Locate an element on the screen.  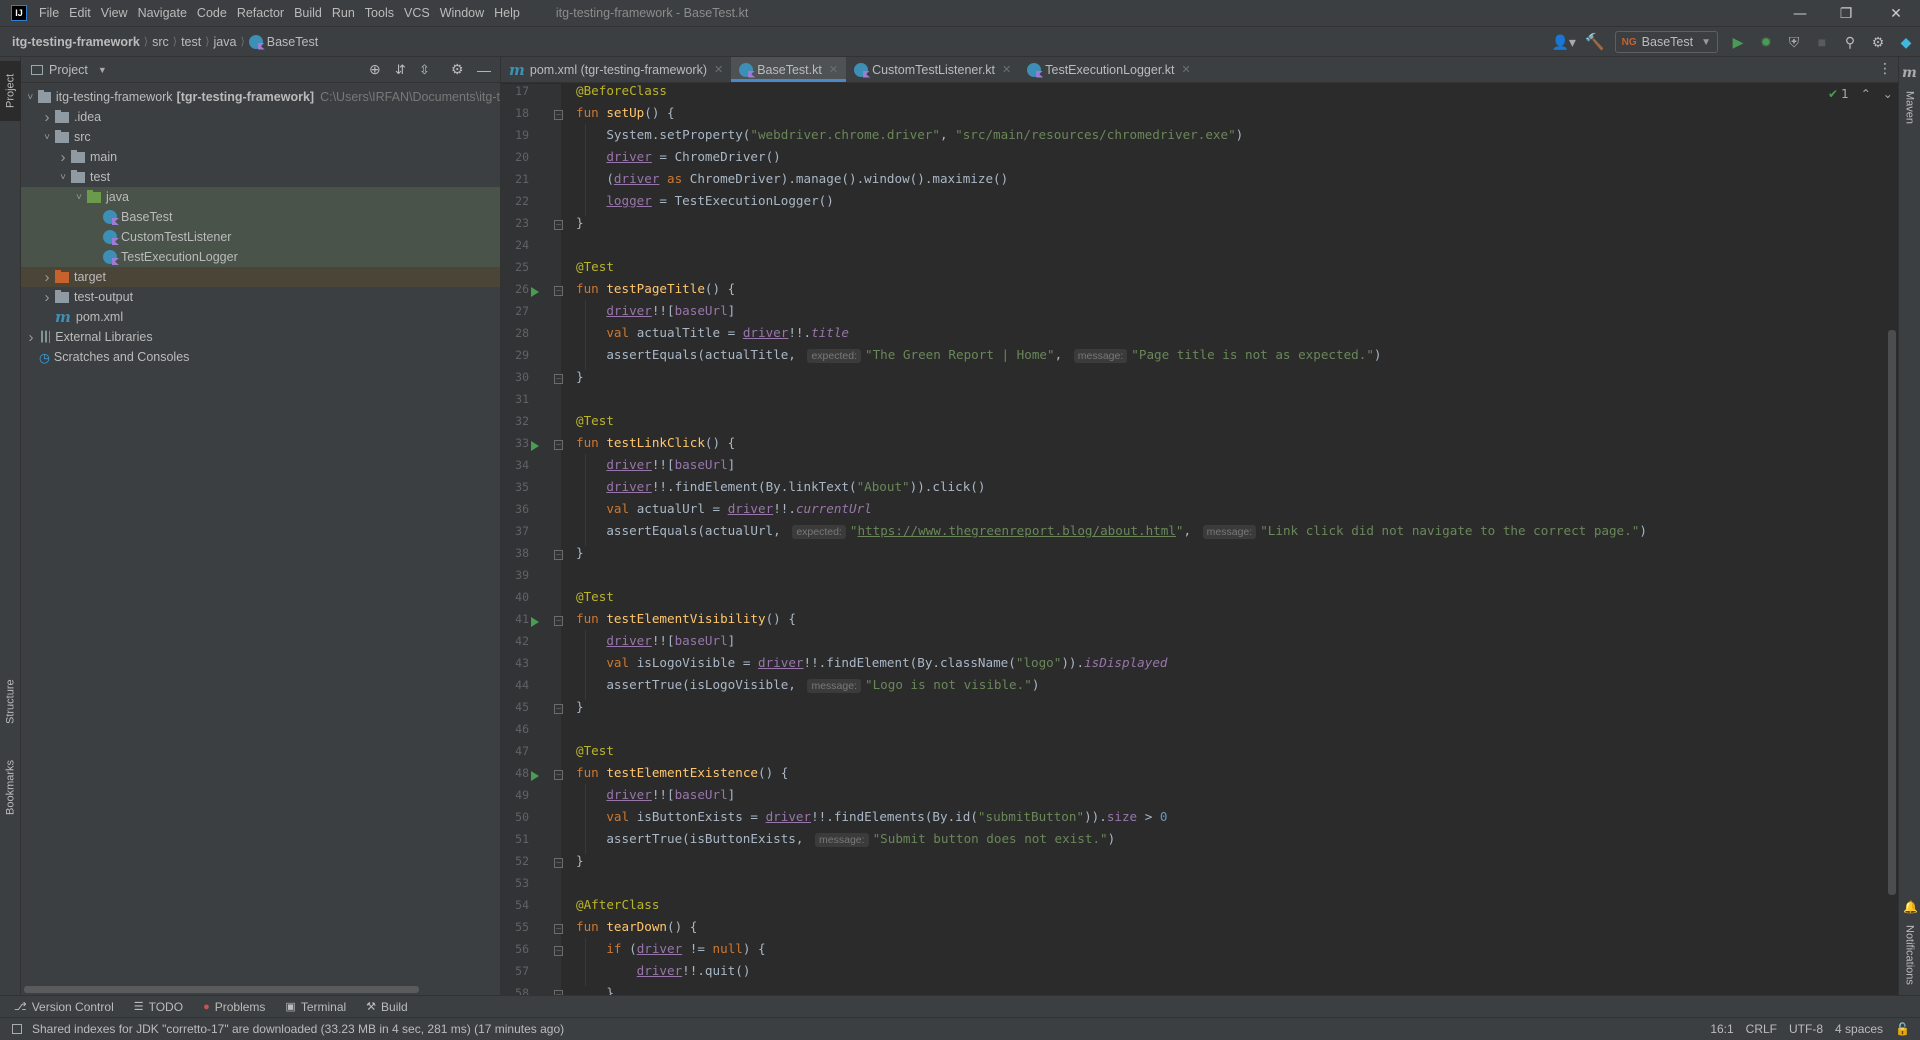
tree-item: m pom.xml is located at coordinates (260, 317).